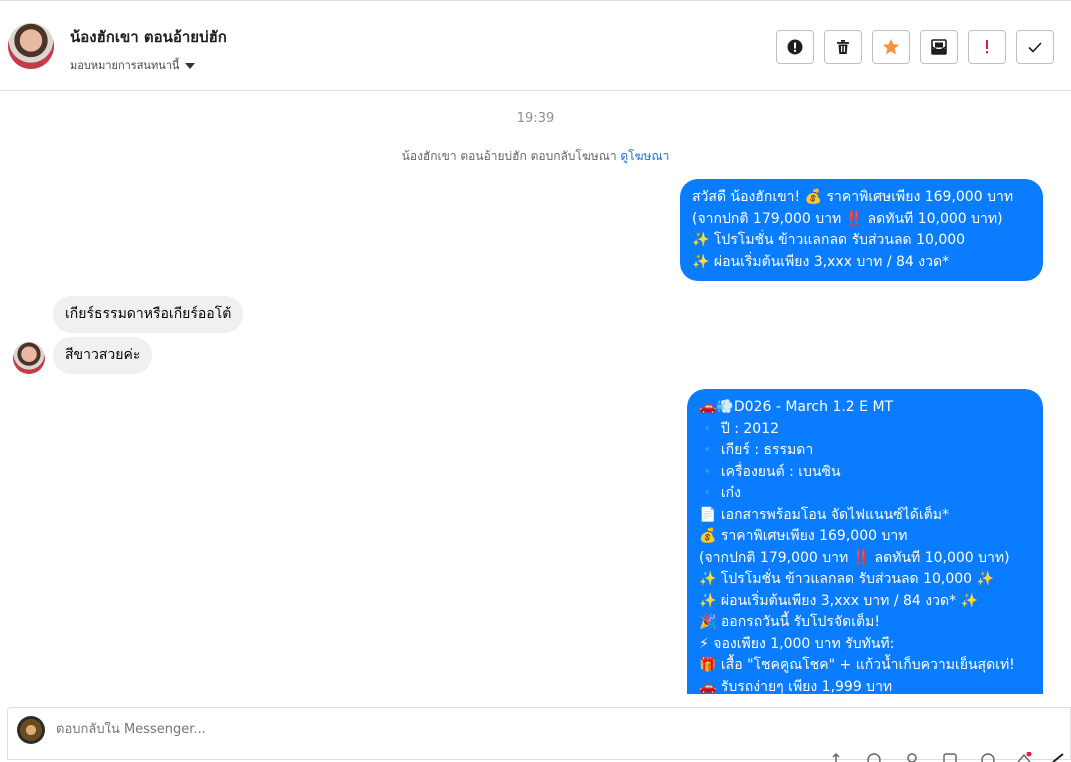 This screenshot has width=1071, height=762. Describe the element at coordinates (103, 355) in the screenshot. I see `incoming-message: สีขาวสวยค่ะ` at that location.